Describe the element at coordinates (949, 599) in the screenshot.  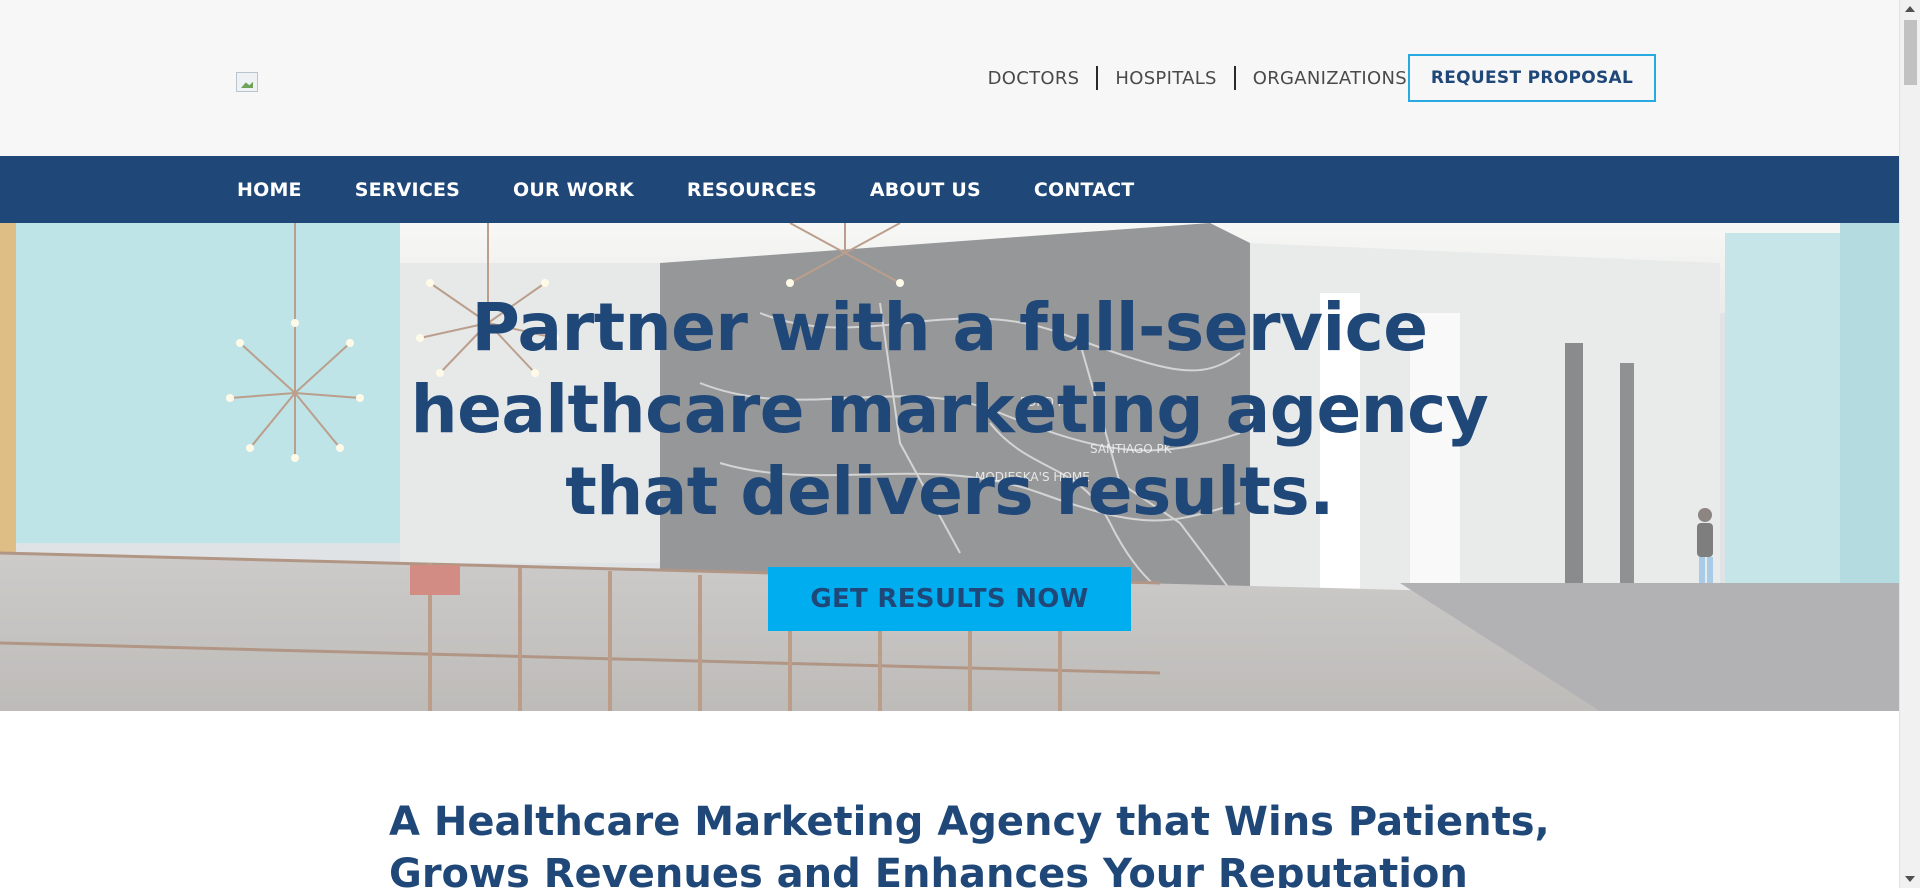
I see `get-results-now-button: GET RESULTS NOW` at that location.